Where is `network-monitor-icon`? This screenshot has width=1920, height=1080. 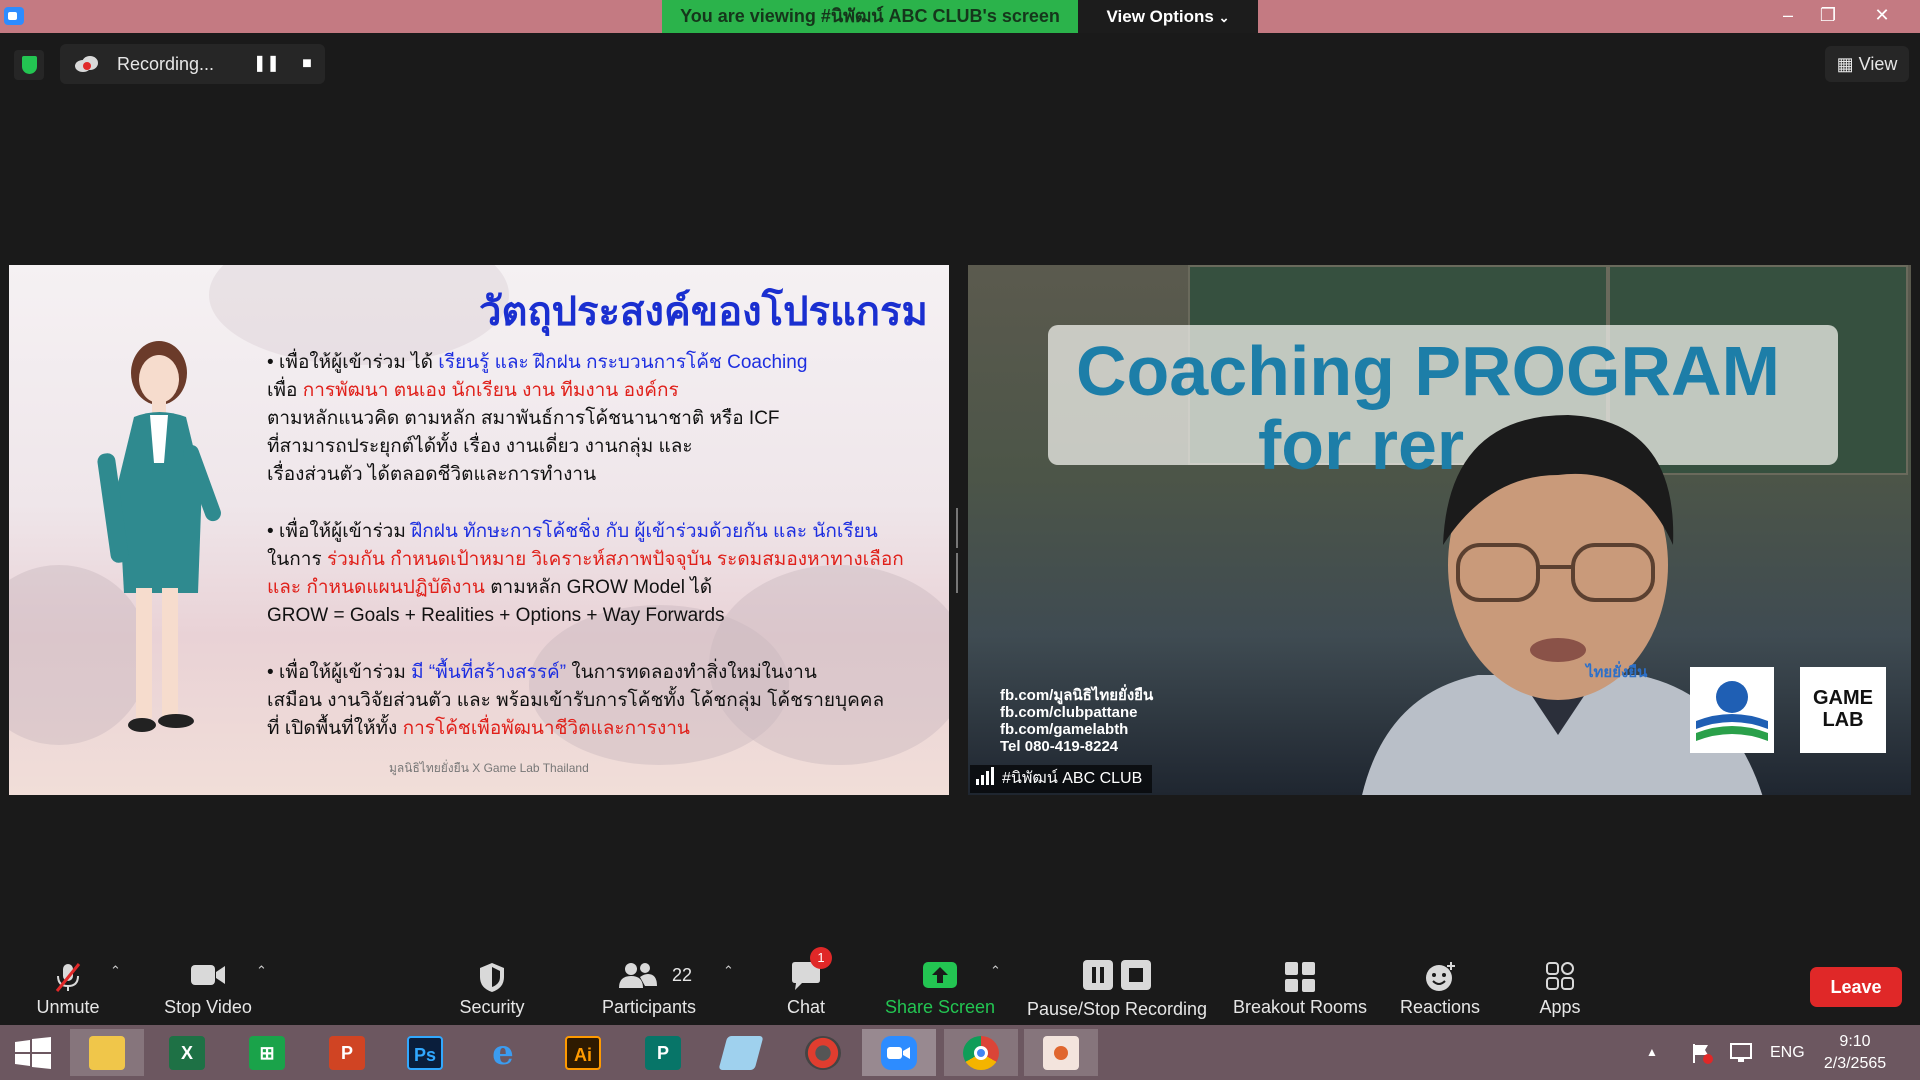 network-monitor-icon is located at coordinates (1741, 1052).